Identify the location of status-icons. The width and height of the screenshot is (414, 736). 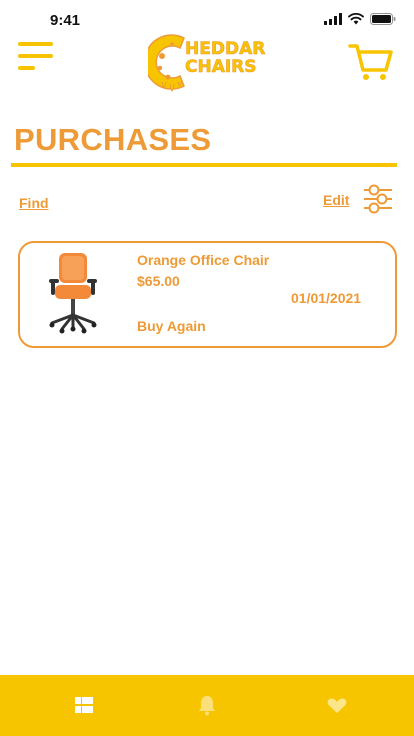
(360, 19).